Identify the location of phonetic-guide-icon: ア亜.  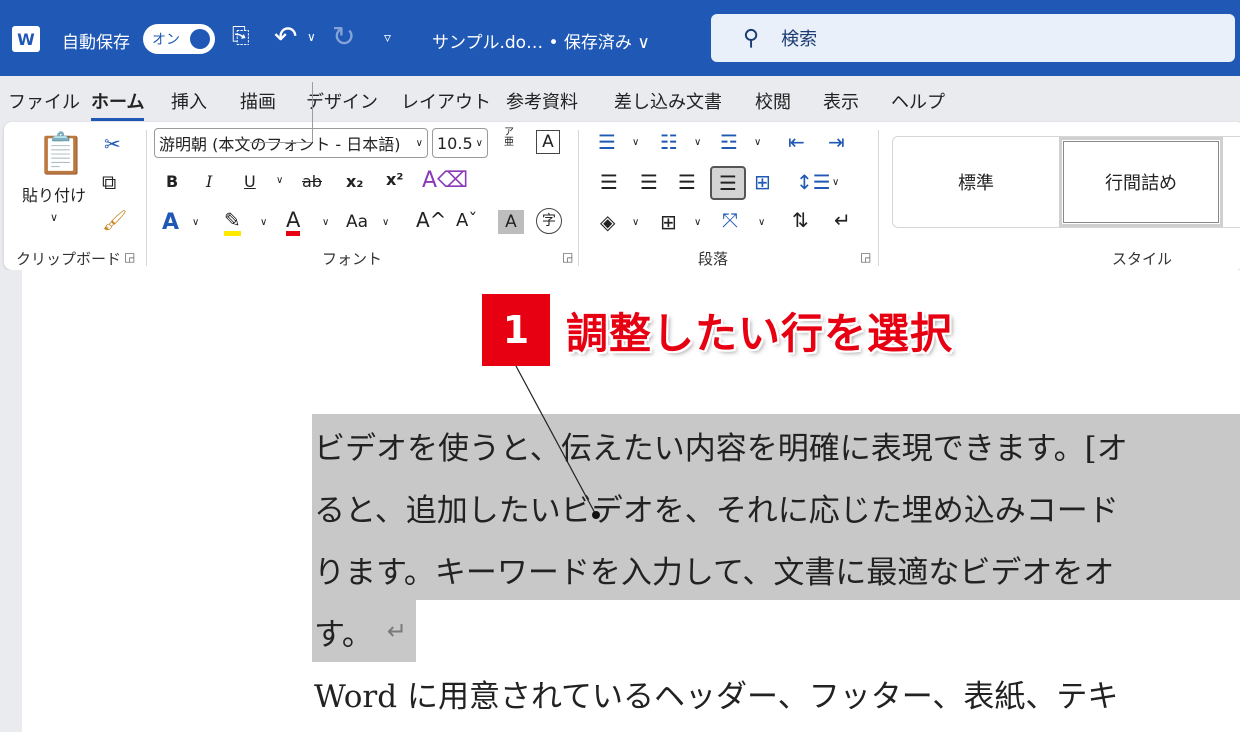
(509, 138).